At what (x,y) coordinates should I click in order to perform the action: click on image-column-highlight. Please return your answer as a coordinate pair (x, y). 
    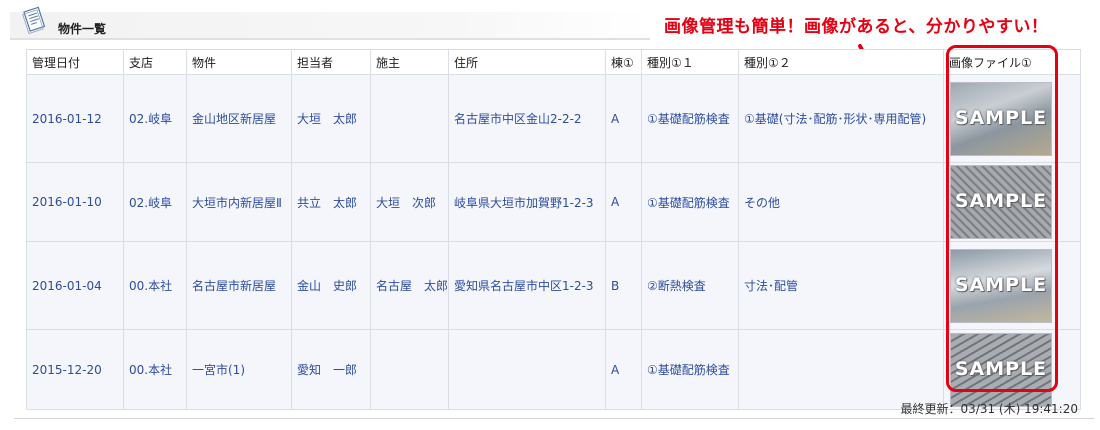
    Looking at the image, I should click on (1002, 218).